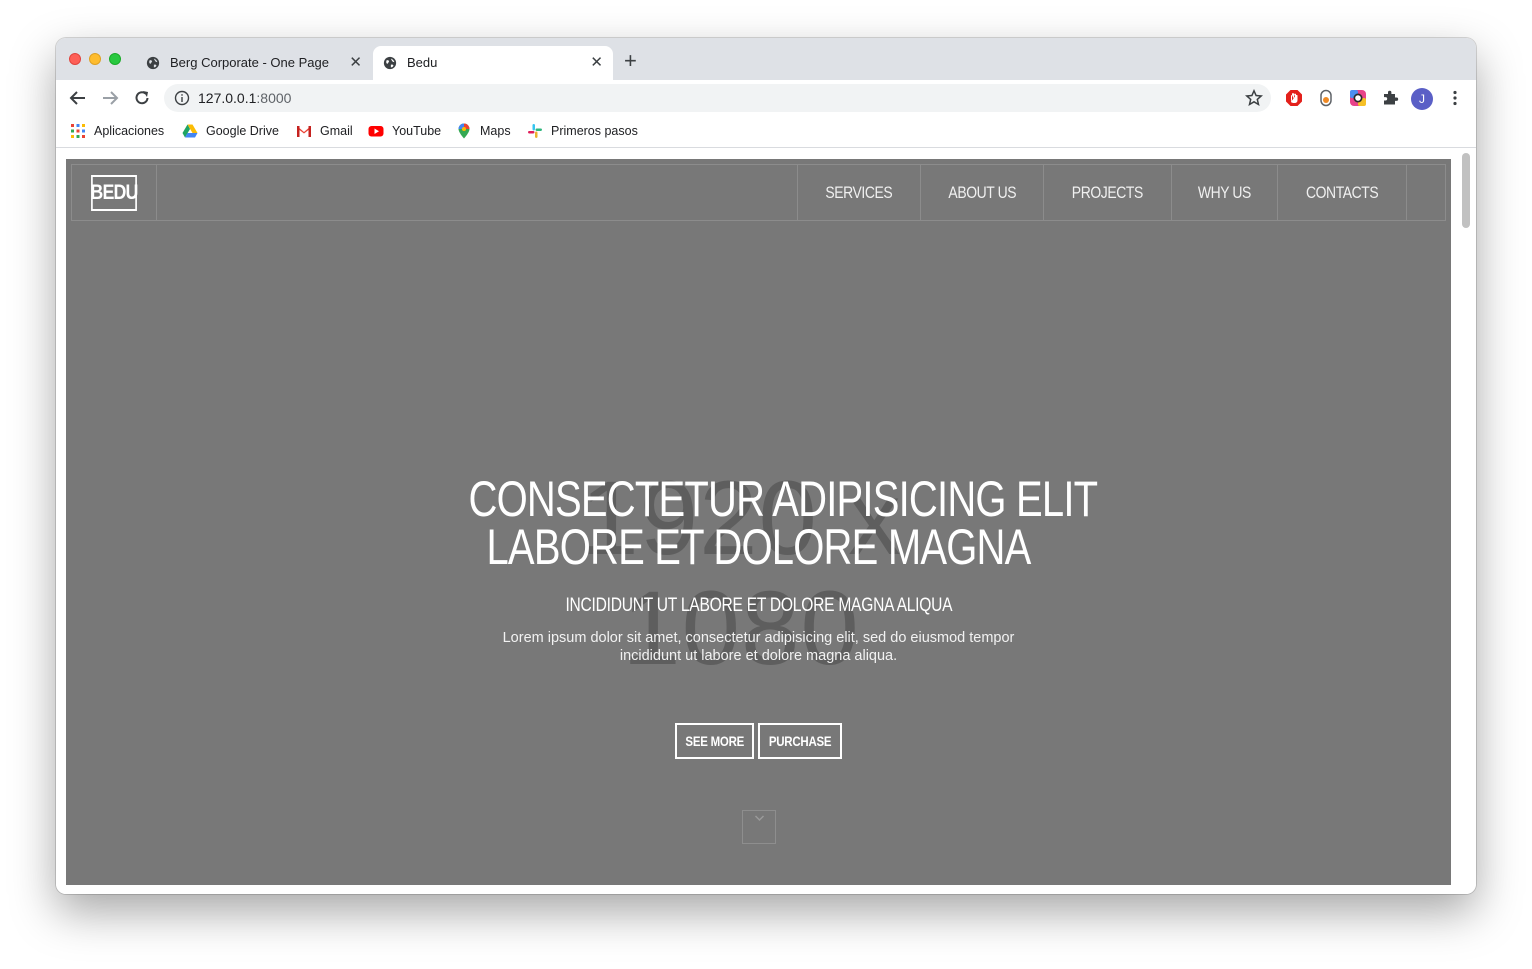 This screenshot has height=969, width=1532. I want to click on url-text: 127.0.0.1:8000, so click(244, 98).